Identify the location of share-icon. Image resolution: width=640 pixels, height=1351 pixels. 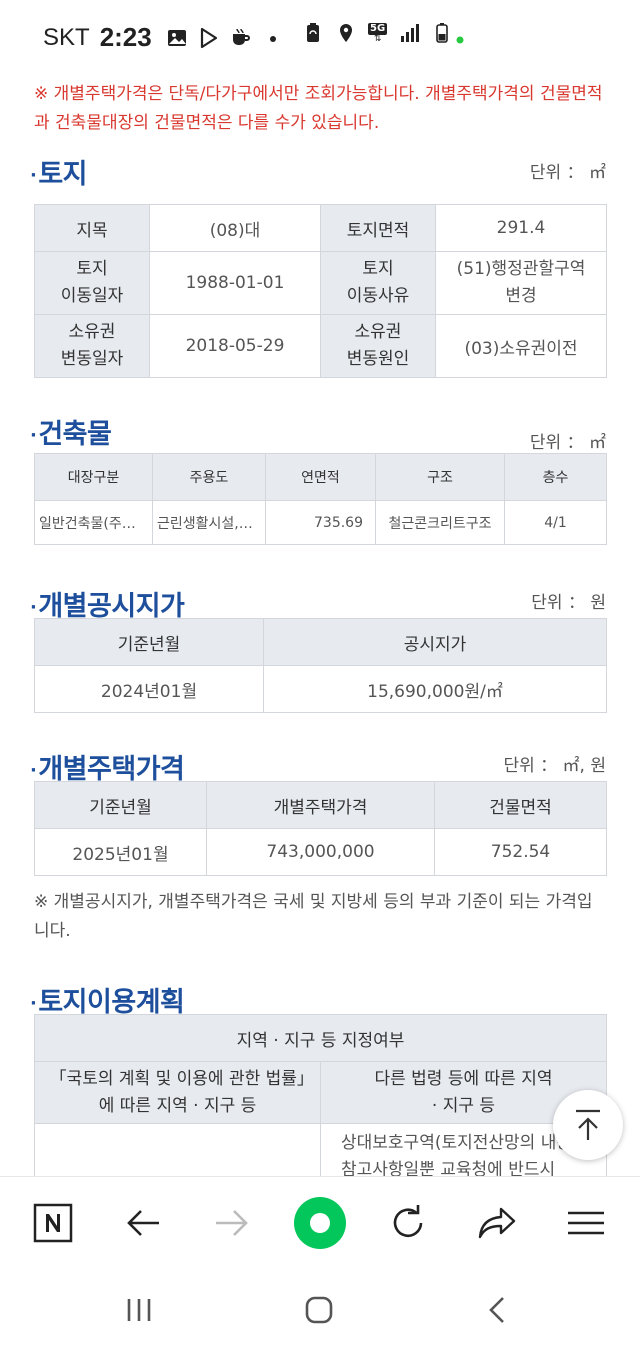
(497, 1223).